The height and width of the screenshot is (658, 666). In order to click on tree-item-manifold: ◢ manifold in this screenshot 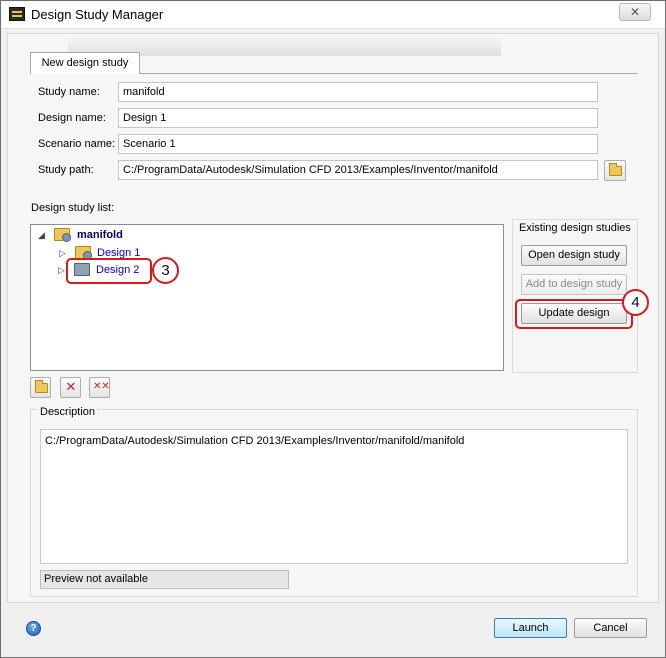, I will do `click(137, 235)`.